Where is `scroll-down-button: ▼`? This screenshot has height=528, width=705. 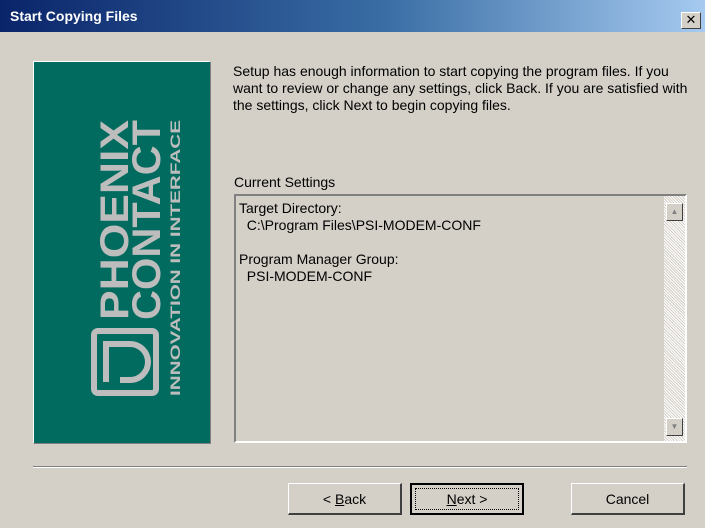
scroll-down-button: ▼ is located at coordinates (674, 427).